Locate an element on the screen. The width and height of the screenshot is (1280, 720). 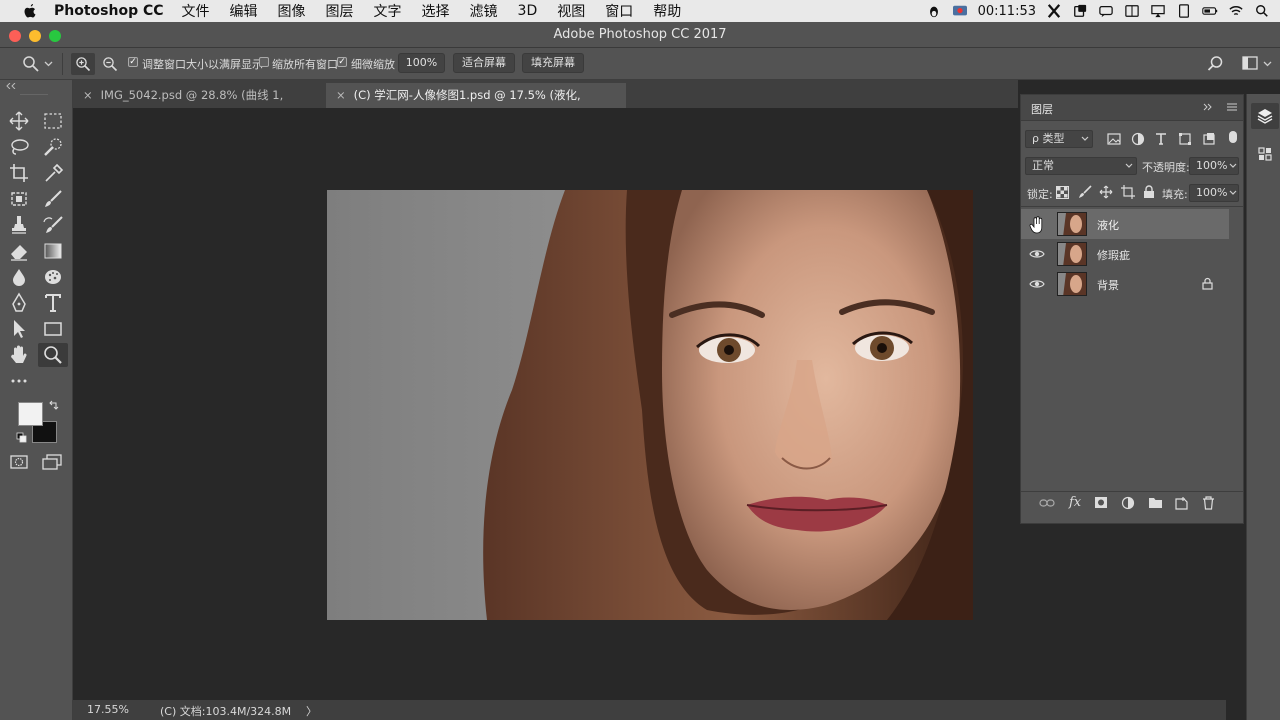
gradient-tool is located at coordinates (53, 251).